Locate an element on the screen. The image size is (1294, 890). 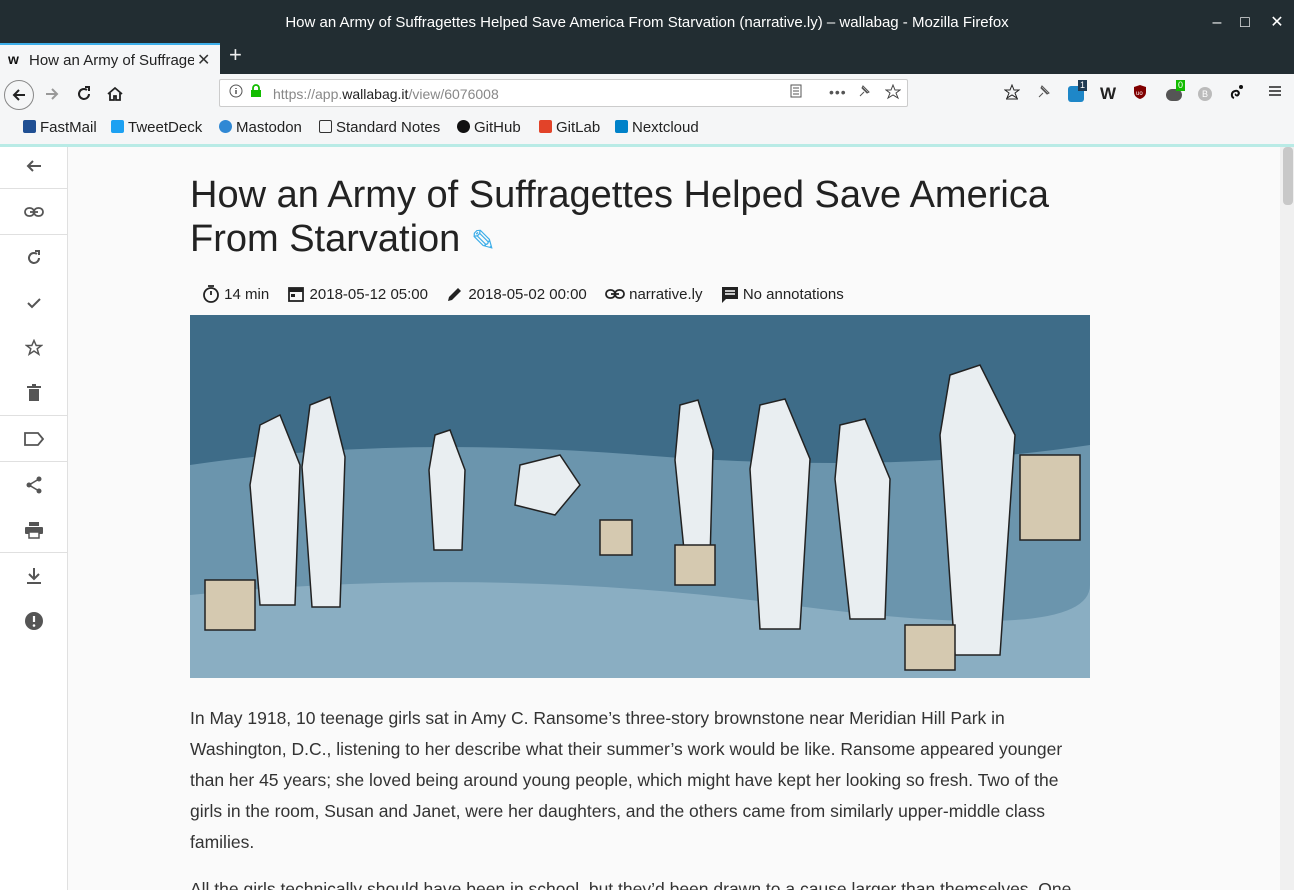
back-button is located at coordinates (19, 95).